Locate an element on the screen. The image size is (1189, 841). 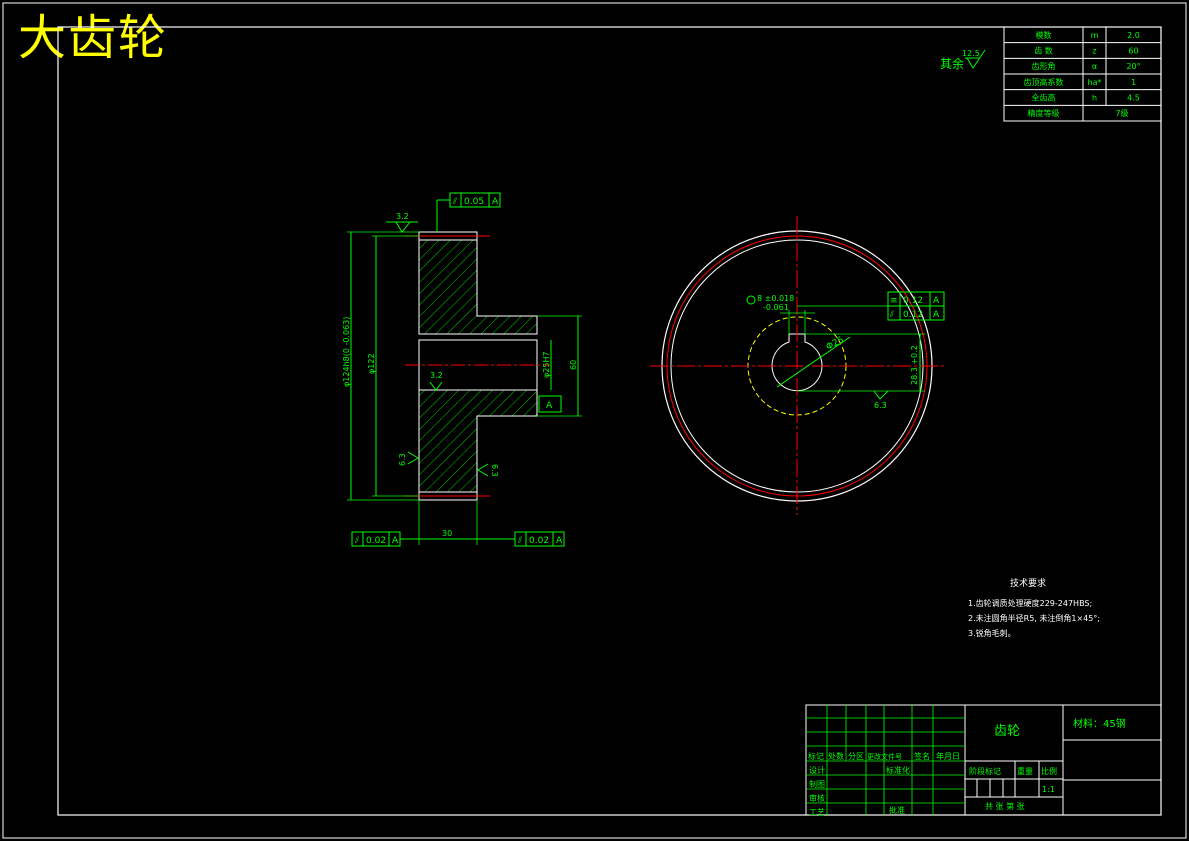
section-hatch-lower is located at coordinates (478, 441).